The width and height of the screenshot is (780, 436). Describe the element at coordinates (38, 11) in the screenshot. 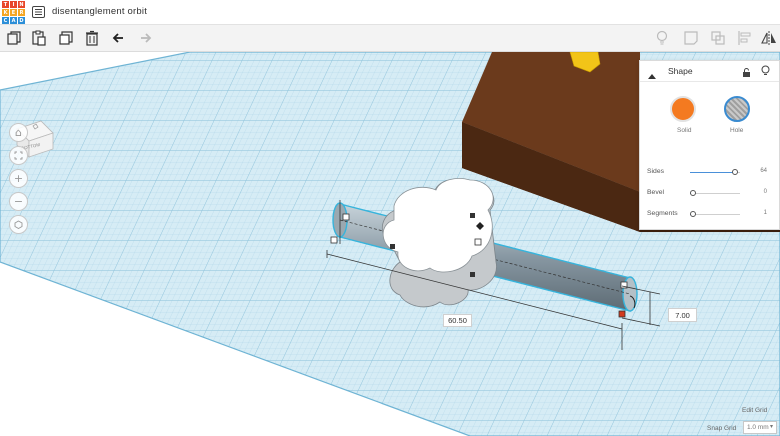

I see `design-list-icon` at that location.